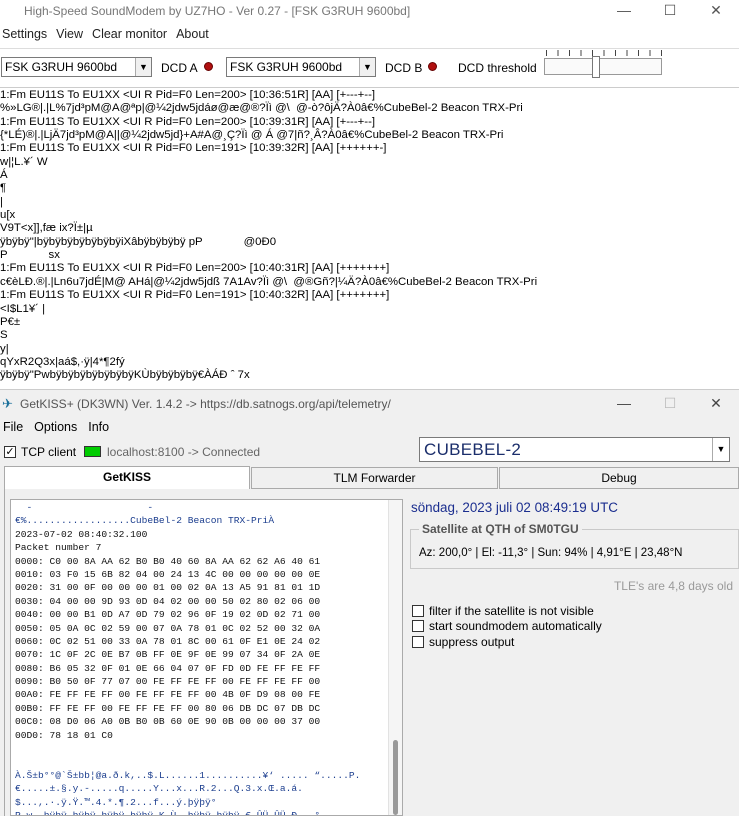 The height and width of the screenshot is (816, 739). I want to click on monitor-line: |, so click(1, 201).